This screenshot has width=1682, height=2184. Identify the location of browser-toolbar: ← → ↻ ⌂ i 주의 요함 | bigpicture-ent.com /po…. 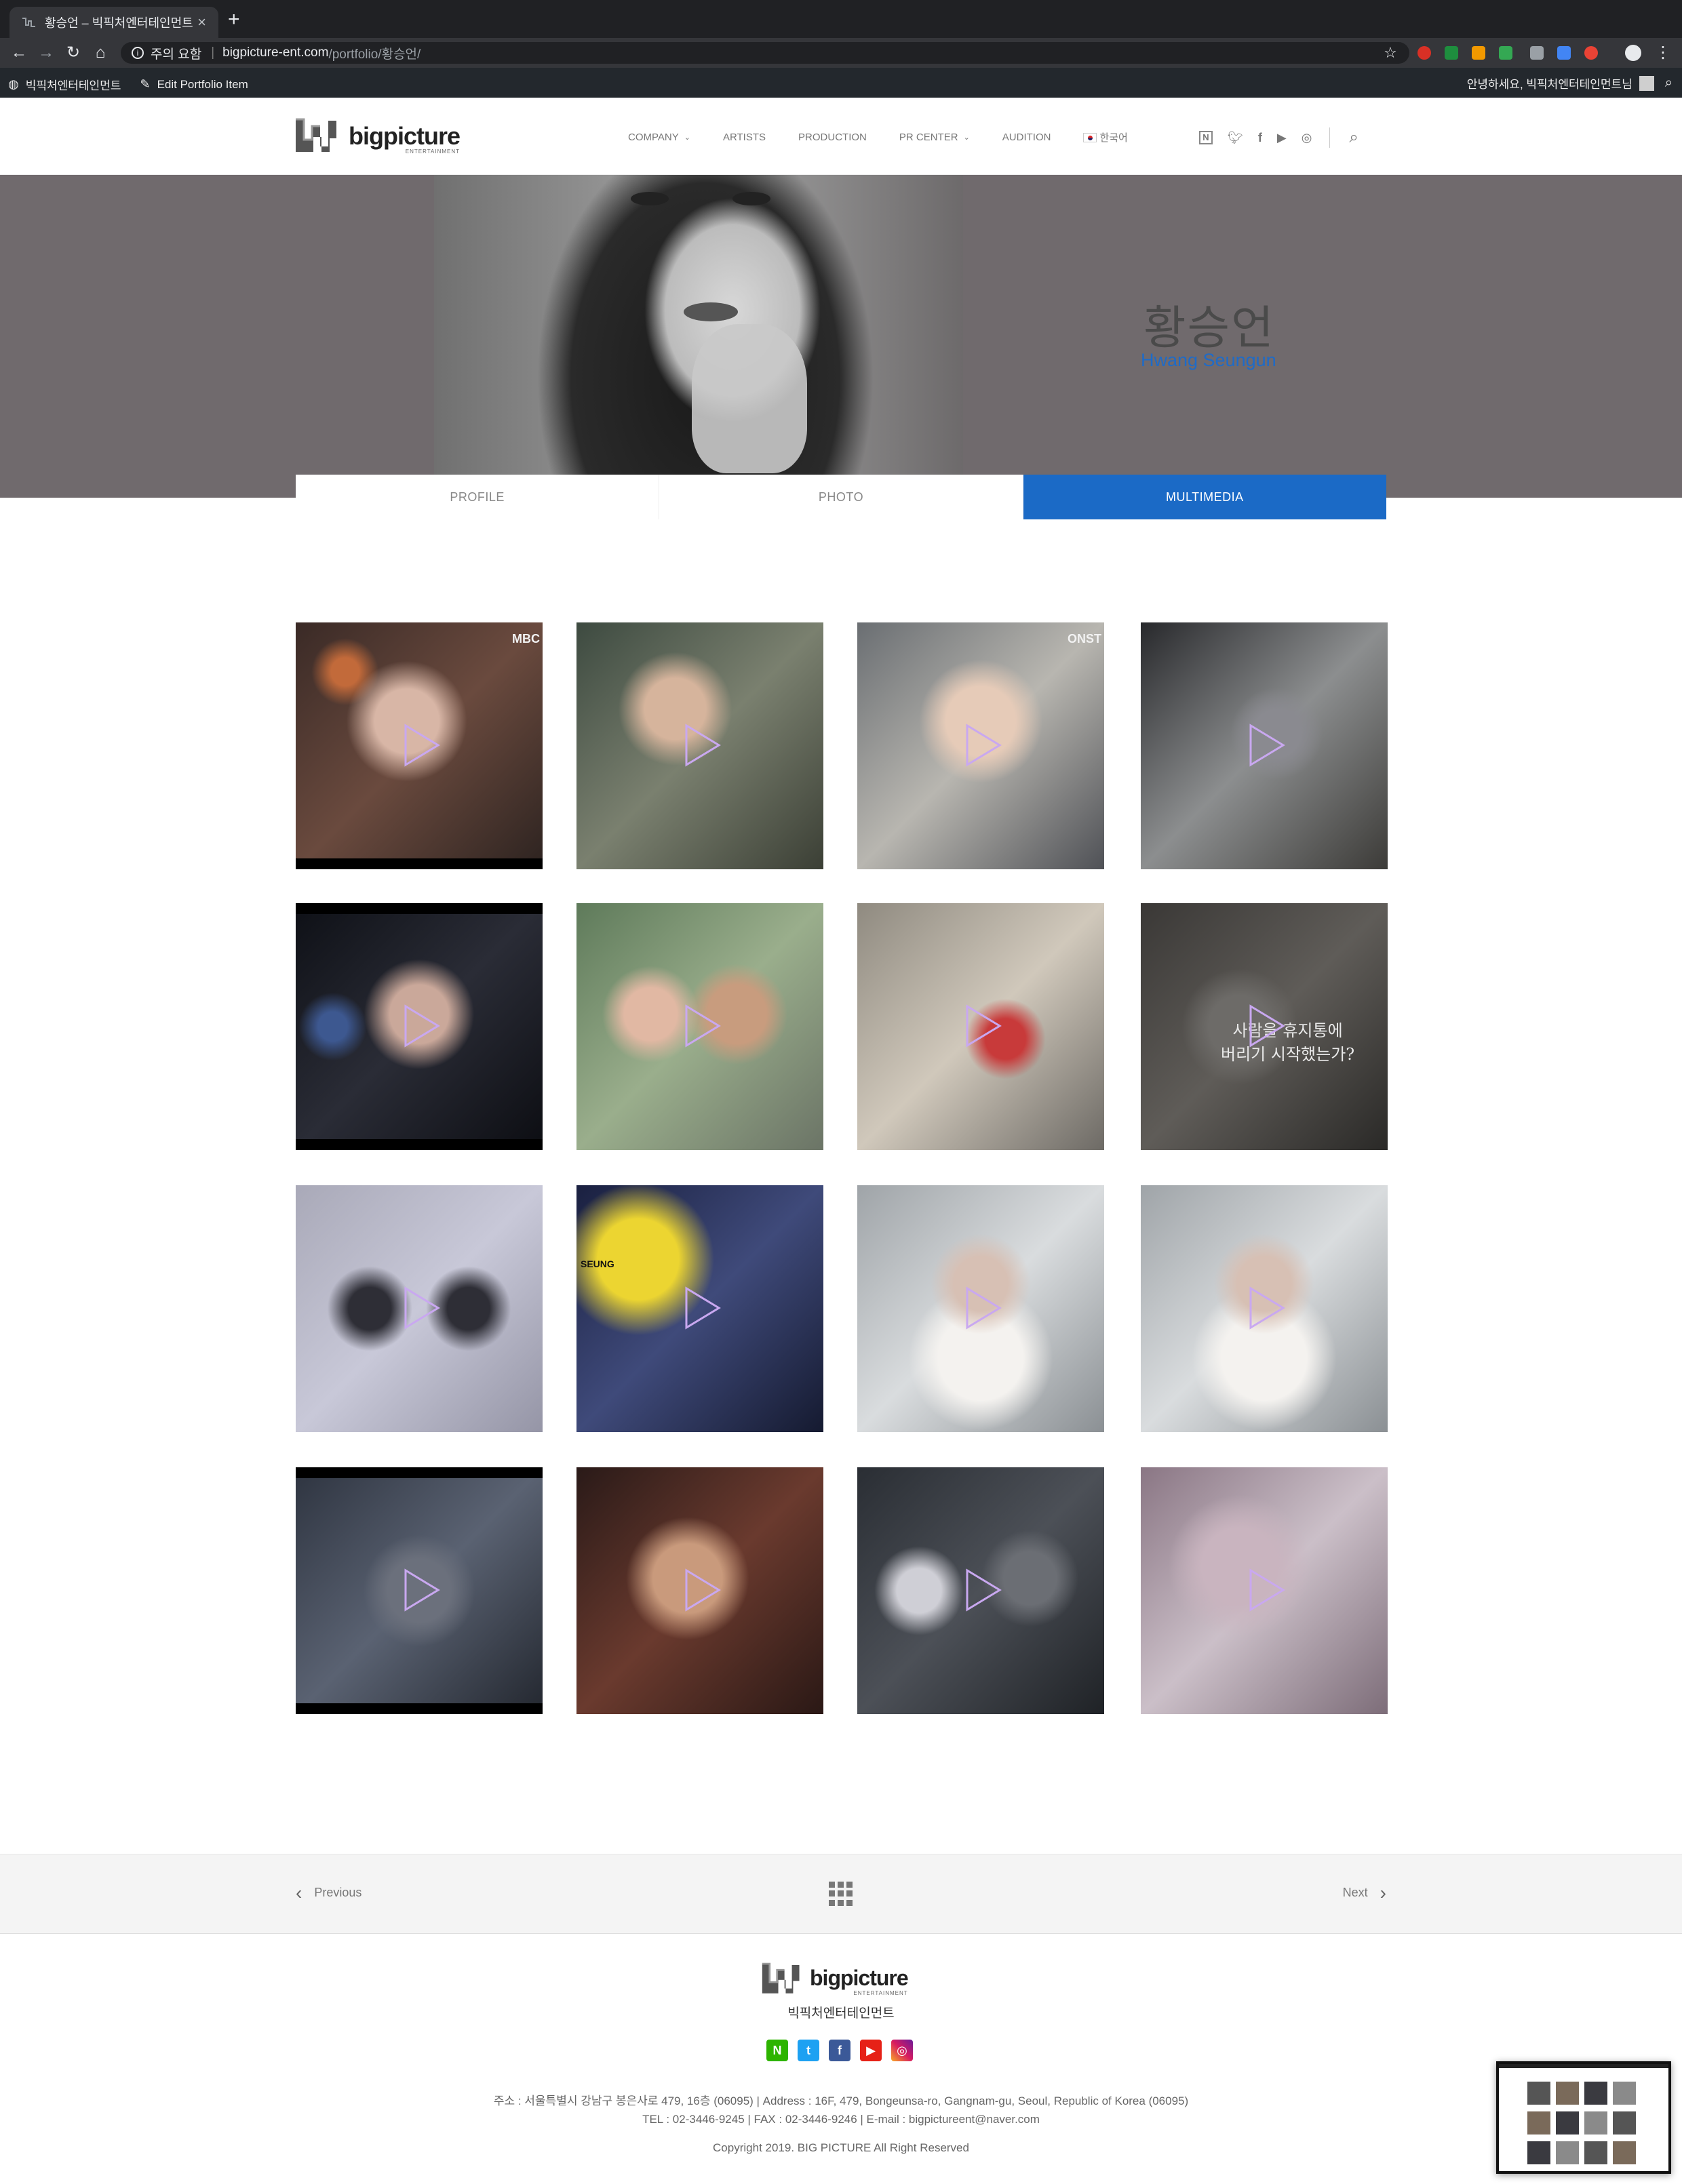
(841, 53).